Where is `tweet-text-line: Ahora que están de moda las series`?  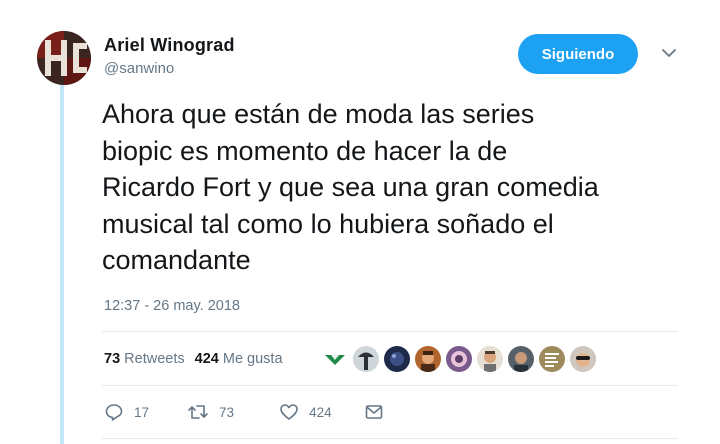
tweet-text-line: Ahora que están de moda las series is located at coordinates (318, 114).